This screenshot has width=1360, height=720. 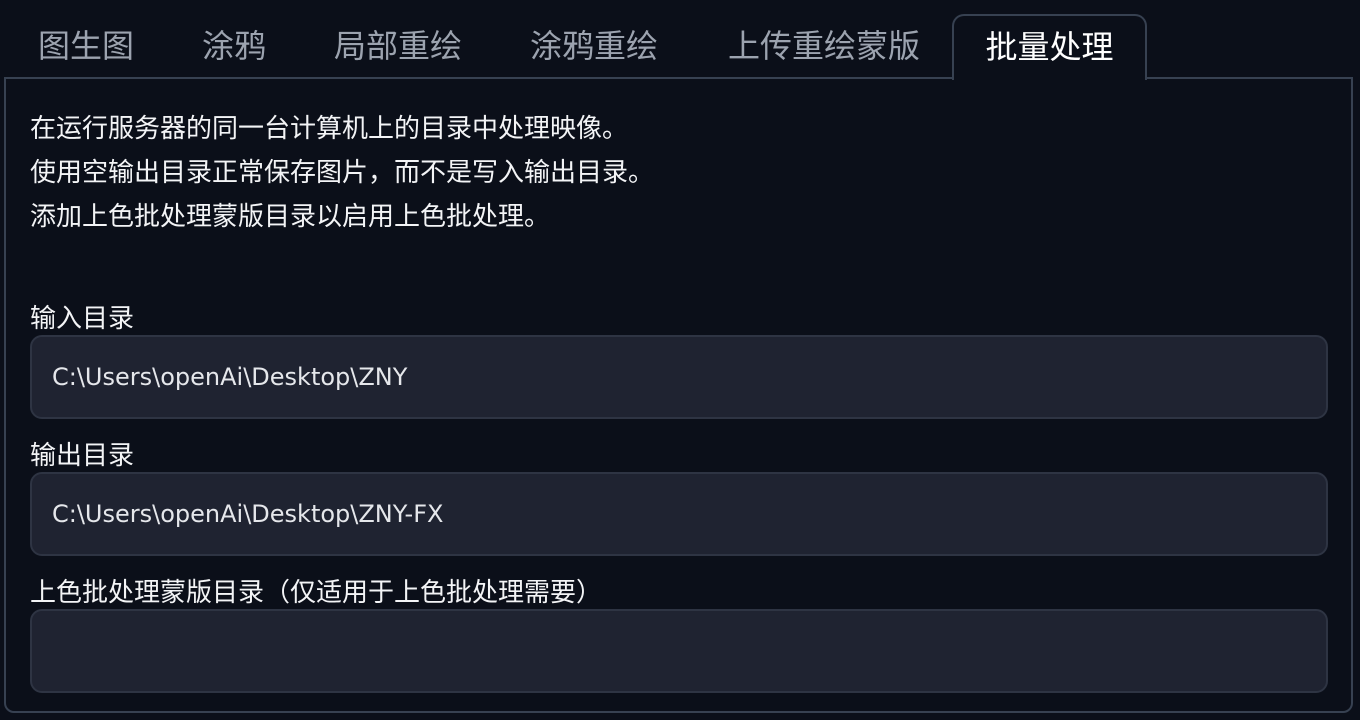 I want to click on output-directory-label: 输出目录, so click(x=82, y=456).